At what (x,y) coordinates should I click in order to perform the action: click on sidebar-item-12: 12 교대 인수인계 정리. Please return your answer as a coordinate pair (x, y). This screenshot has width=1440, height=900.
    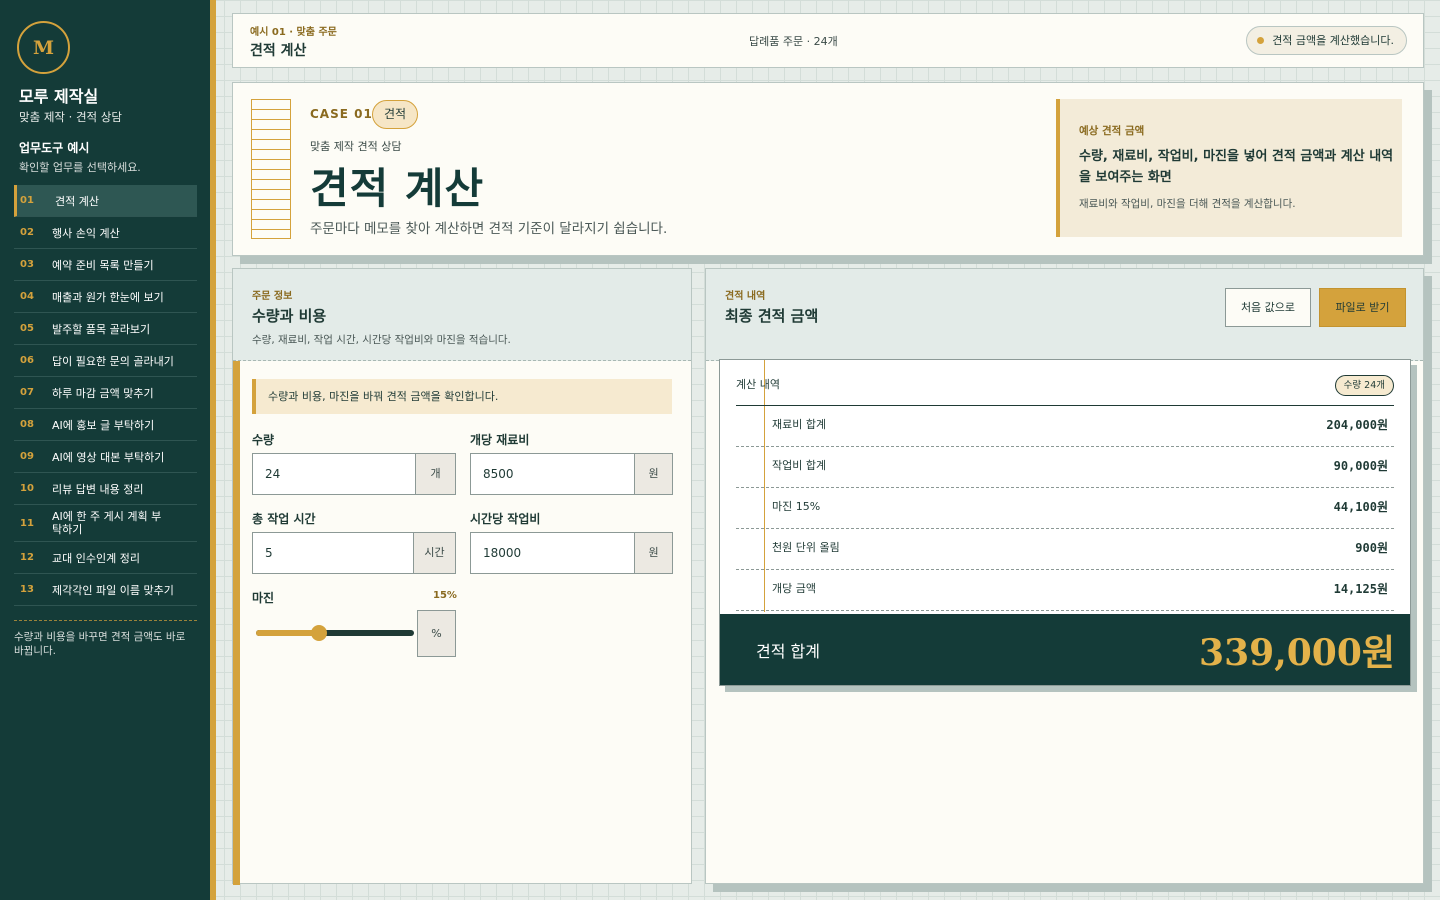
    Looking at the image, I should click on (105, 558).